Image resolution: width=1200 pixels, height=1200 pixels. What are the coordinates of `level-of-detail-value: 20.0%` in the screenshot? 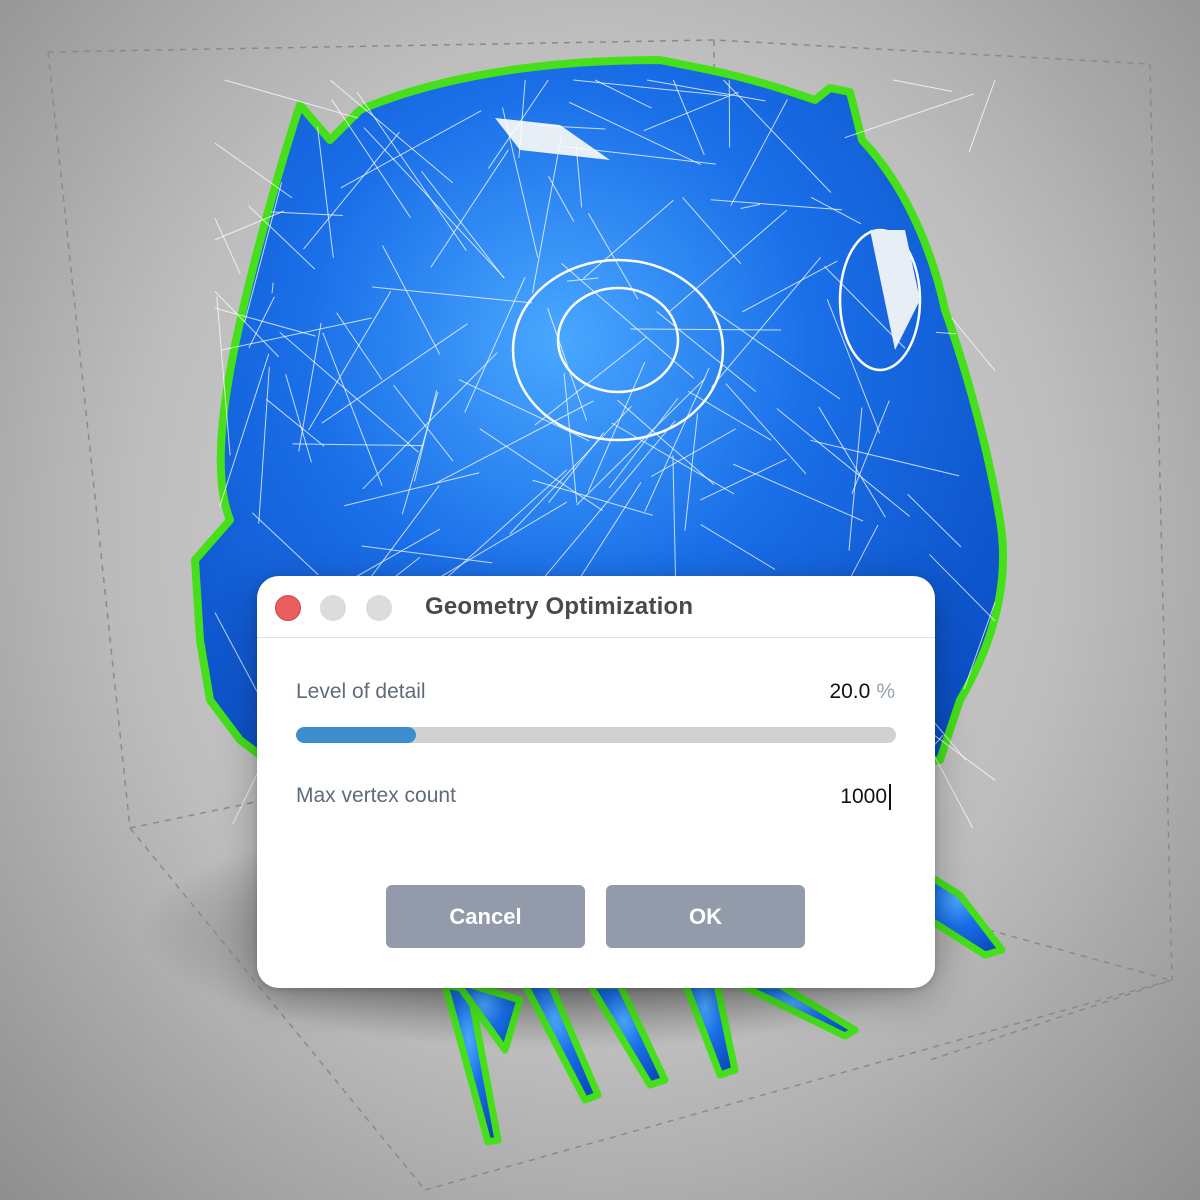 It's located at (862, 692).